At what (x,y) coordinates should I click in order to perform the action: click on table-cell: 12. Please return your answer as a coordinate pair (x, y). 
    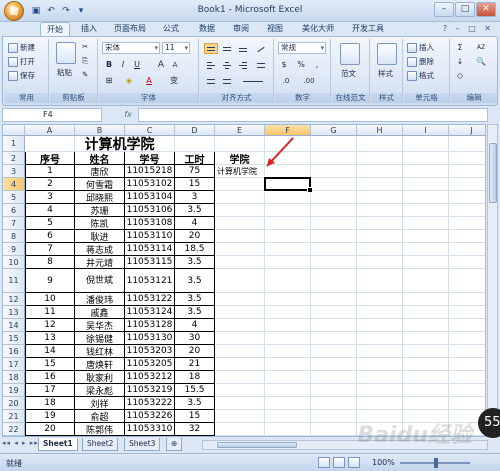
    Looking at the image, I should click on (50, 325).